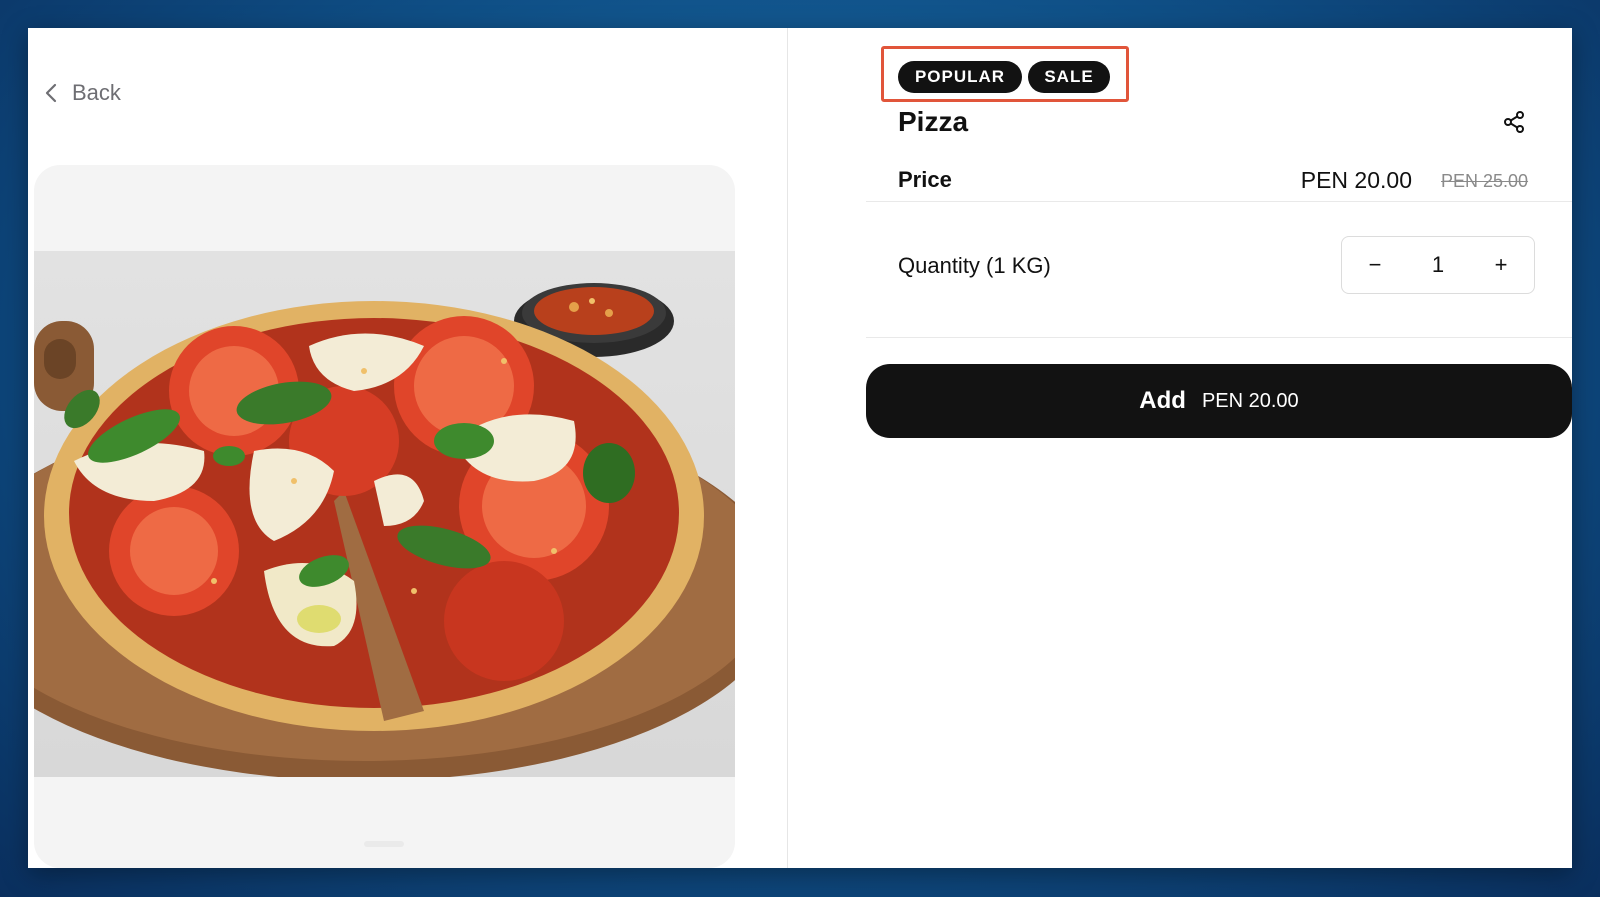 The image size is (1600, 897). What do you see at coordinates (1162, 400) in the screenshot?
I see `add-button-label: Add` at bounding box center [1162, 400].